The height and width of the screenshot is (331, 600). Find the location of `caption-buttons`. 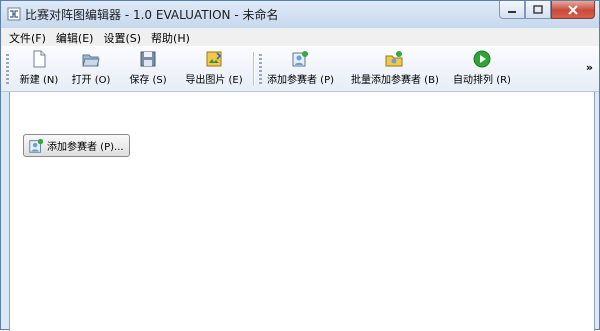

caption-buttons is located at coordinates (547, 10).